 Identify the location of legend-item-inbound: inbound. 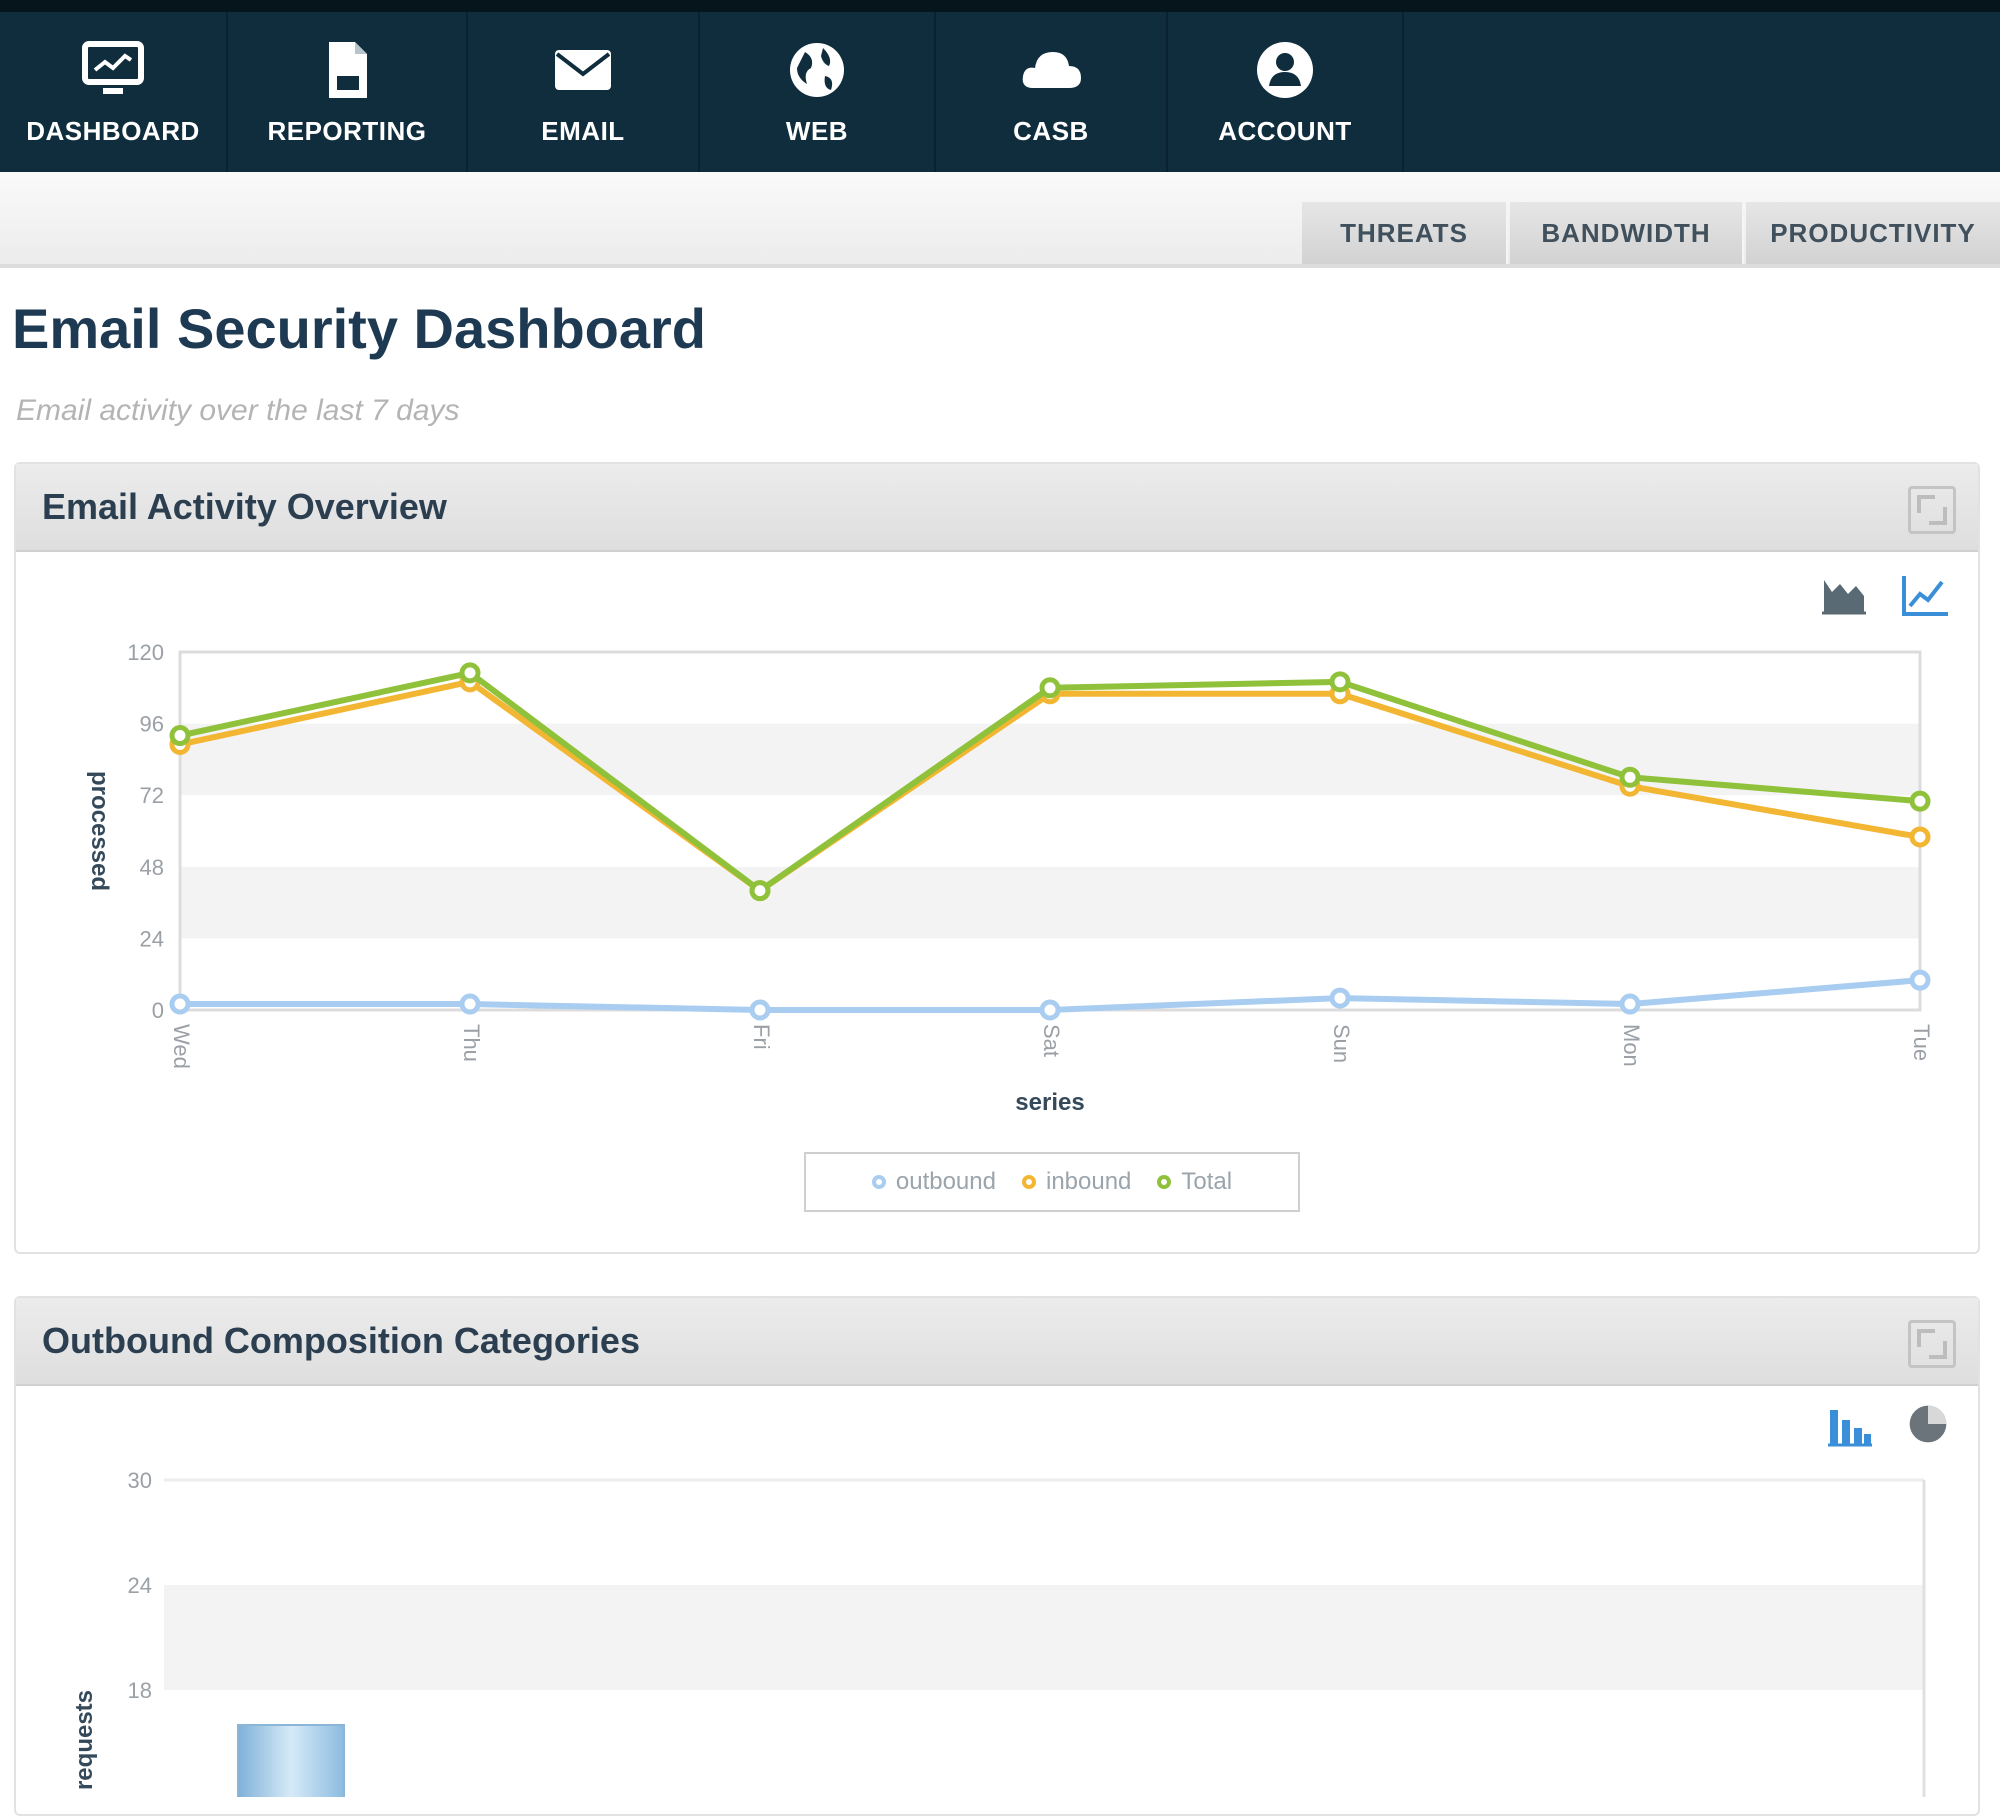
(1076, 1182).